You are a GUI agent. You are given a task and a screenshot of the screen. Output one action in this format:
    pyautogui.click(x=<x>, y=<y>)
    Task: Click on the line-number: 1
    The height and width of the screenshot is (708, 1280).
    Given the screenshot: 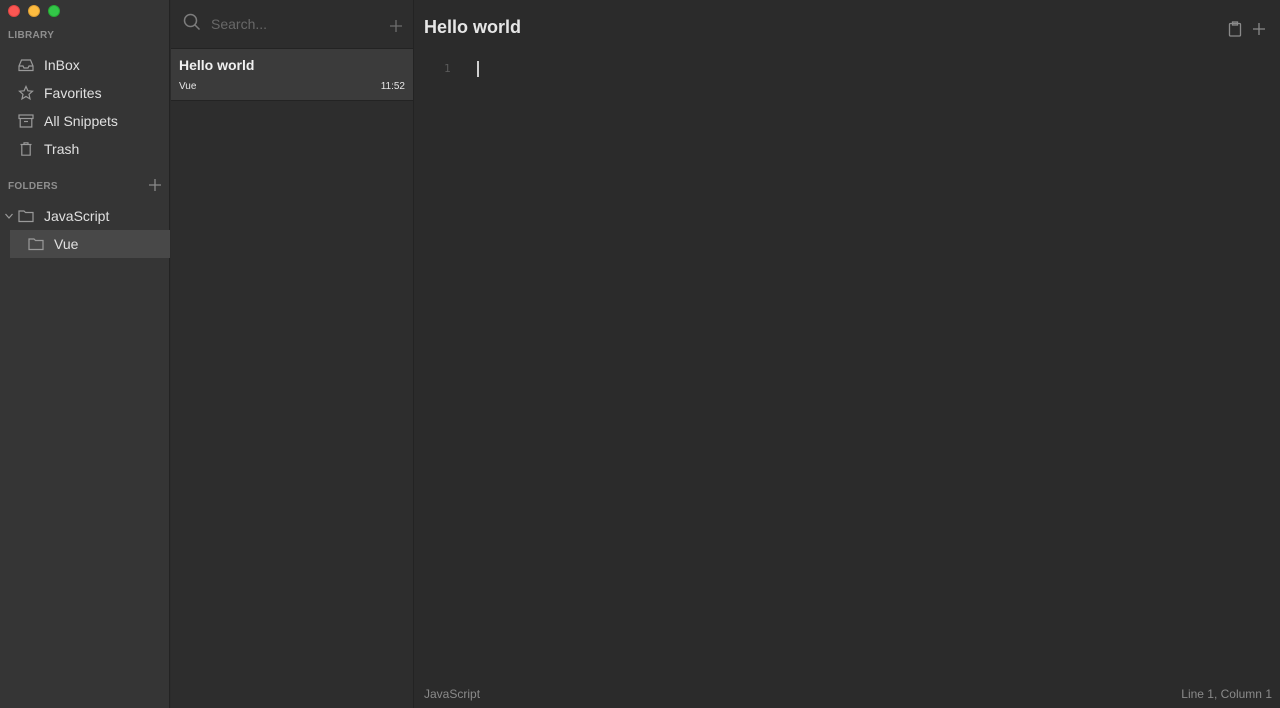 What is the action you would take?
    pyautogui.click(x=447, y=68)
    